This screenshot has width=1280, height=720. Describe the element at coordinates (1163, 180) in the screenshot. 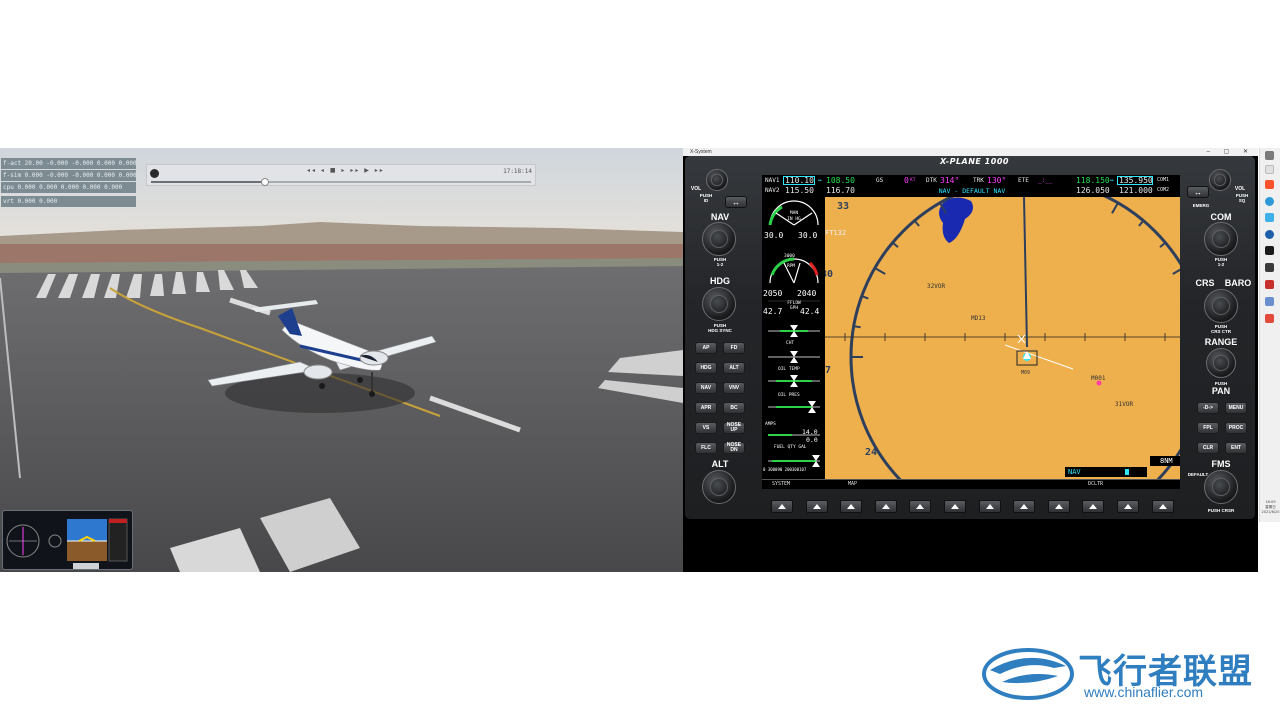

I see `com1-label: COM1` at that location.